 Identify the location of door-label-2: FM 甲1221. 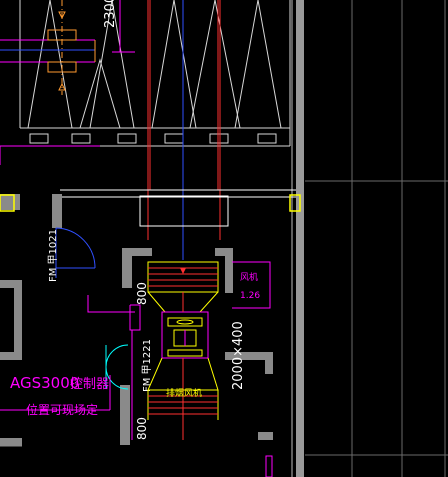
(147, 365).